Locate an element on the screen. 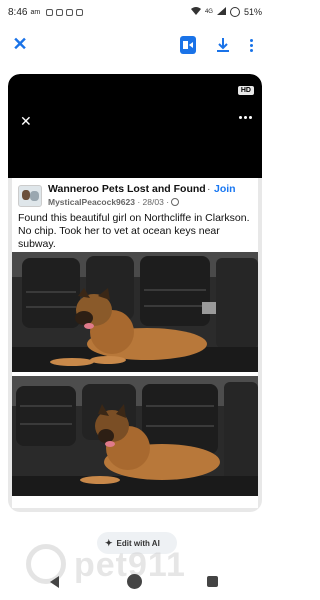 The height and width of the screenshot is (600, 320). video-more-icon is located at coordinates (245, 117).